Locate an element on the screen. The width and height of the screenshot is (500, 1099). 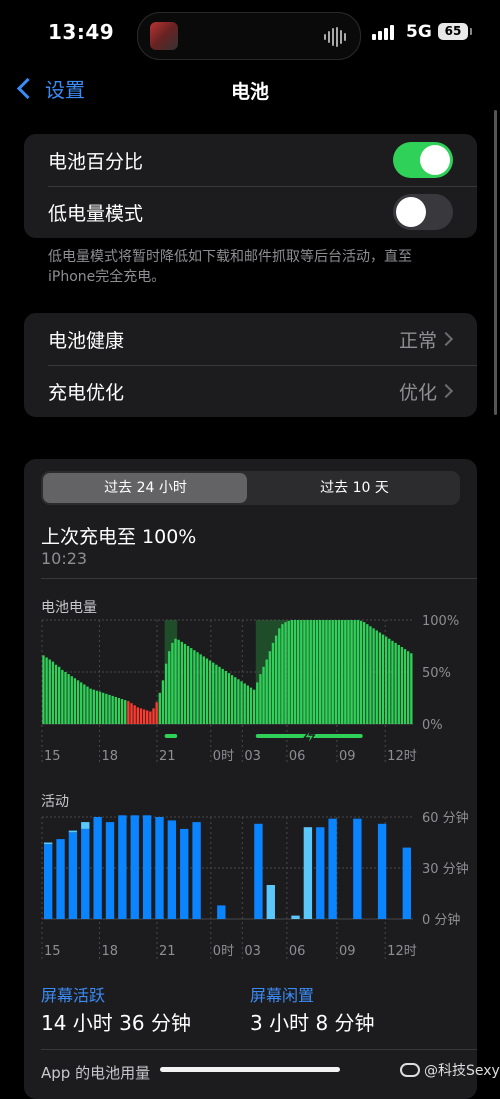
low-power-mode-row: 低电量模式 is located at coordinates (250, 212).